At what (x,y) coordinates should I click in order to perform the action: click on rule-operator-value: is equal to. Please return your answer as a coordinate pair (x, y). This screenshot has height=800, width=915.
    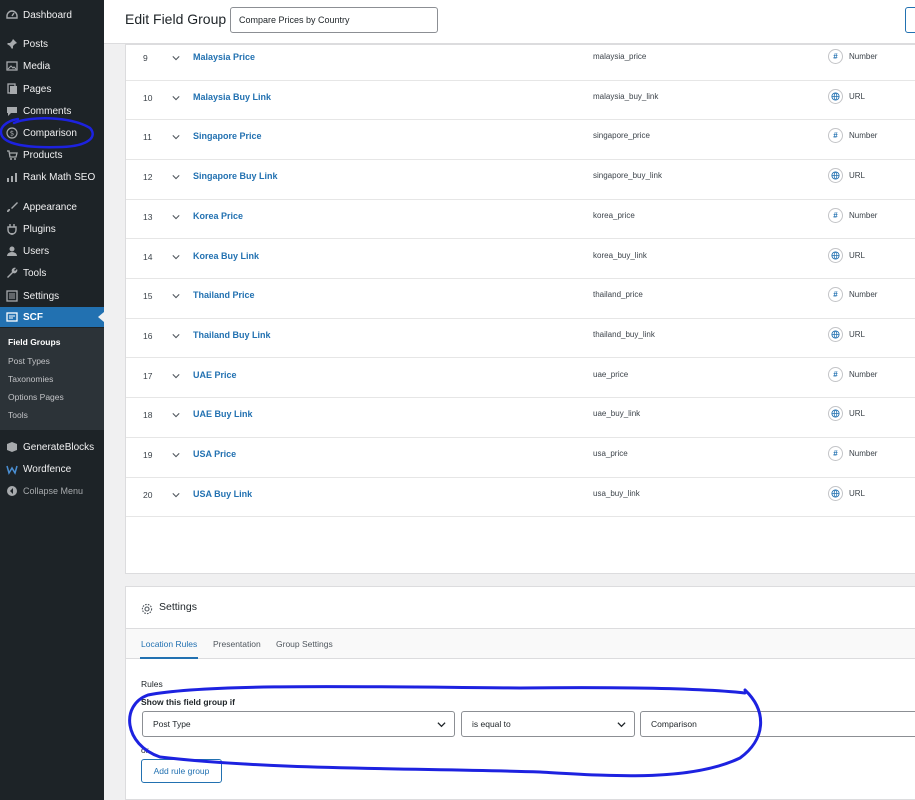
    Looking at the image, I should click on (491, 724).